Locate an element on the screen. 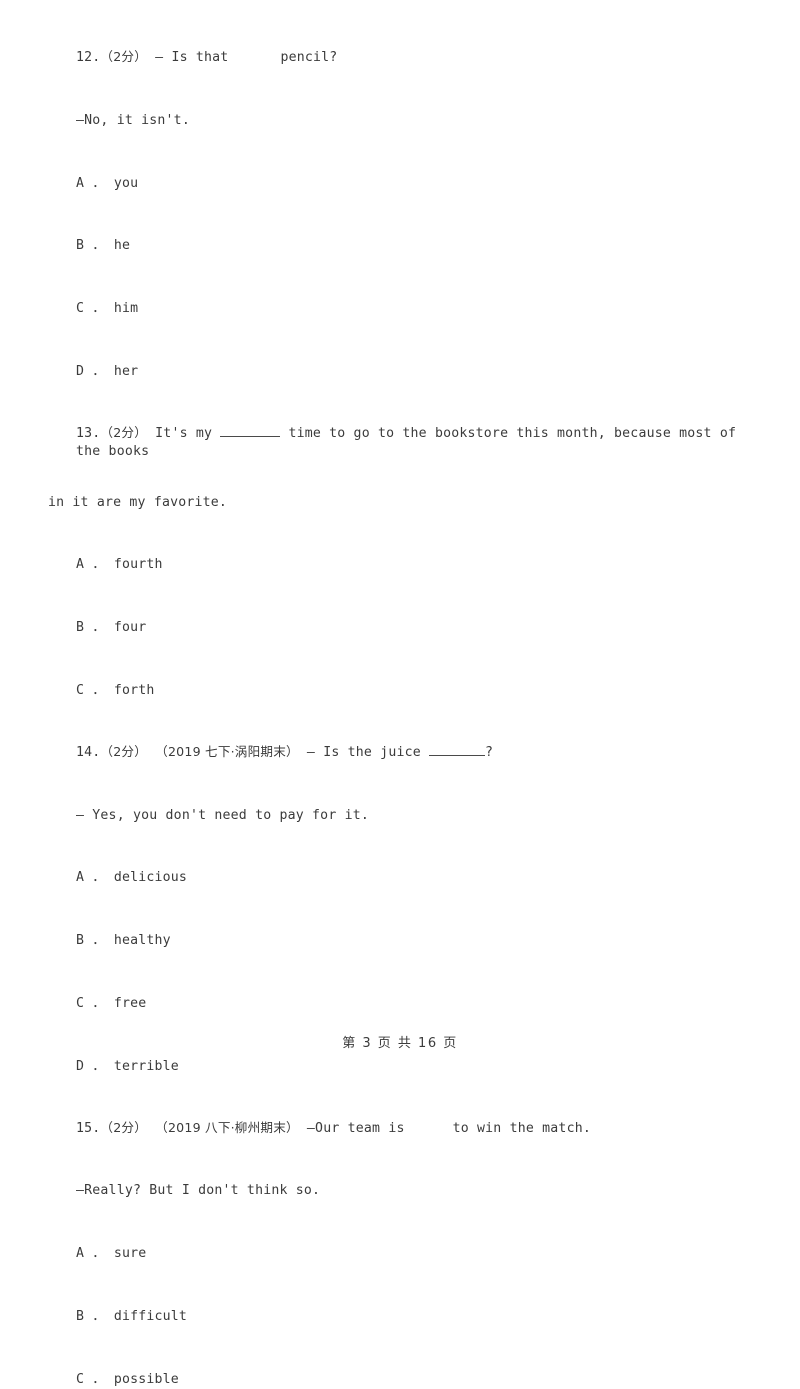 This screenshot has height=1389, width=800. option-item: B ． difficult is located at coordinates (401, 1317).